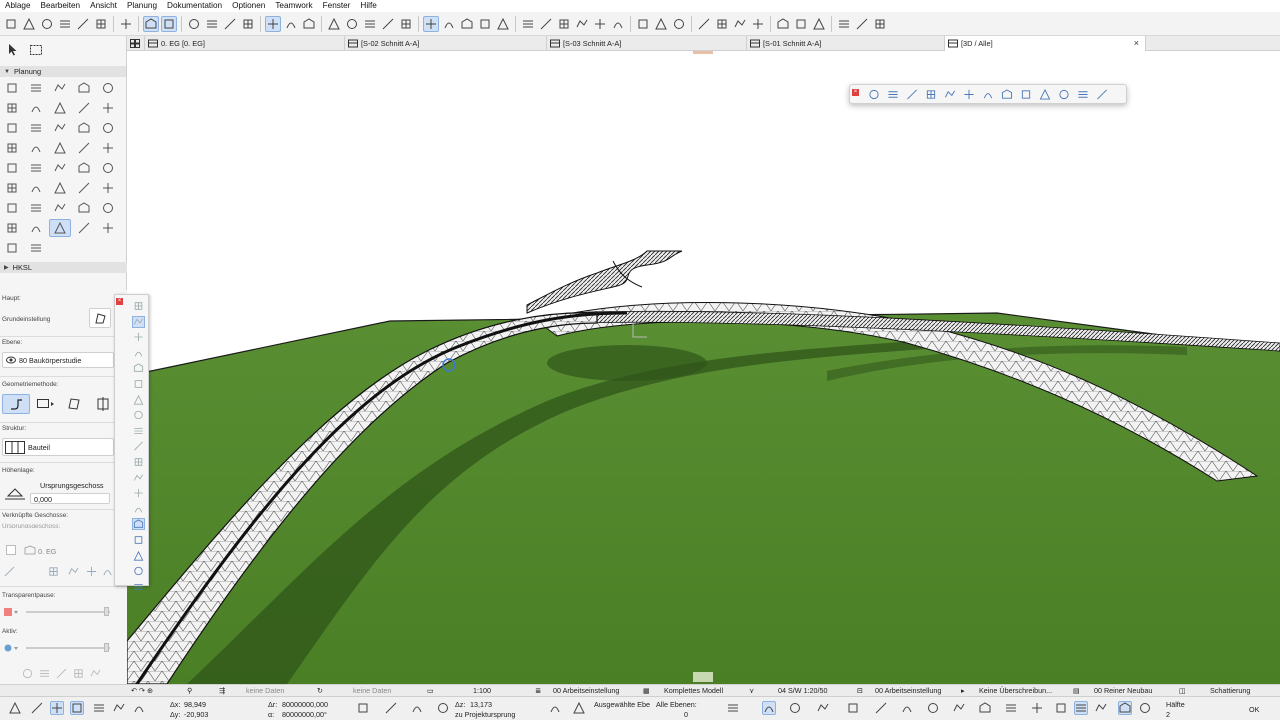  What do you see at coordinates (84, 148) in the screenshot?
I see `level-tool-icon` at bounding box center [84, 148].